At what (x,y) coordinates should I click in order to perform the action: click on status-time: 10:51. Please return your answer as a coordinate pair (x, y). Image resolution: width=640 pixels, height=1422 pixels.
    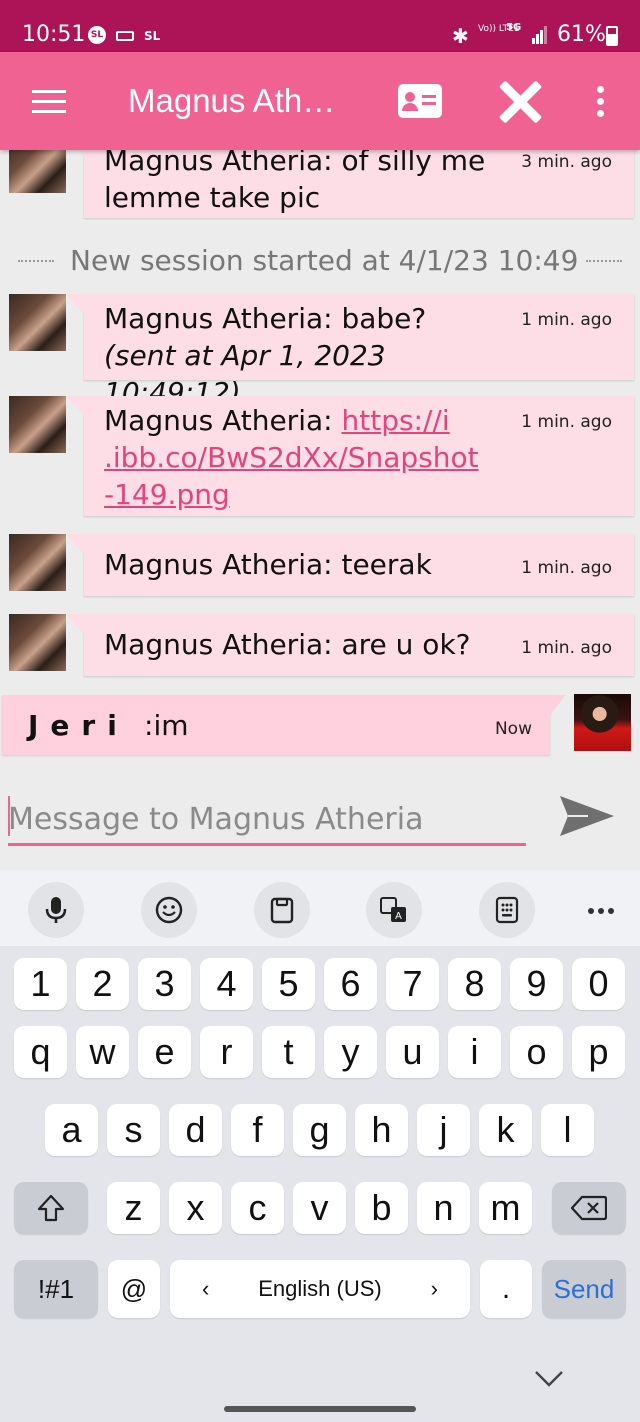
    Looking at the image, I should click on (54, 34).